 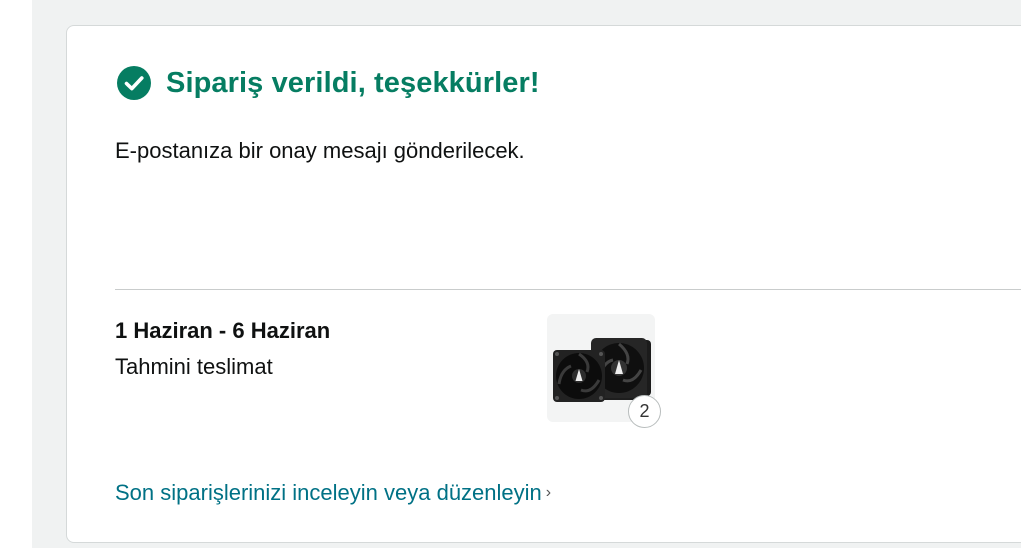 What do you see at coordinates (134, 83) in the screenshot?
I see `check-circle-icon` at bounding box center [134, 83].